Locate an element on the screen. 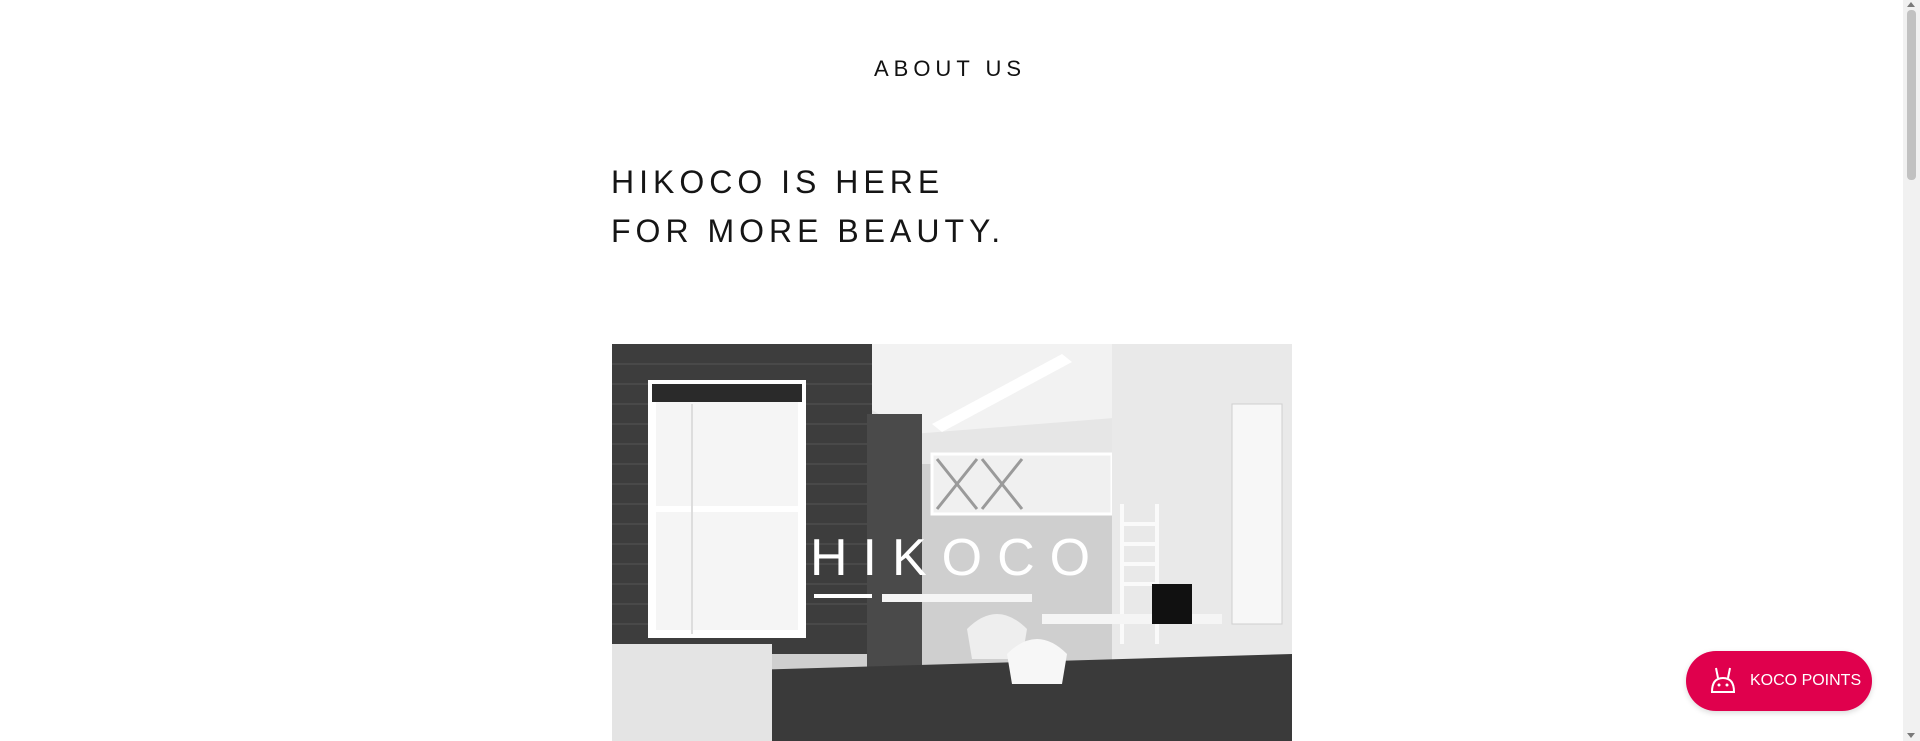  logo-underline is located at coordinates (843, 596).